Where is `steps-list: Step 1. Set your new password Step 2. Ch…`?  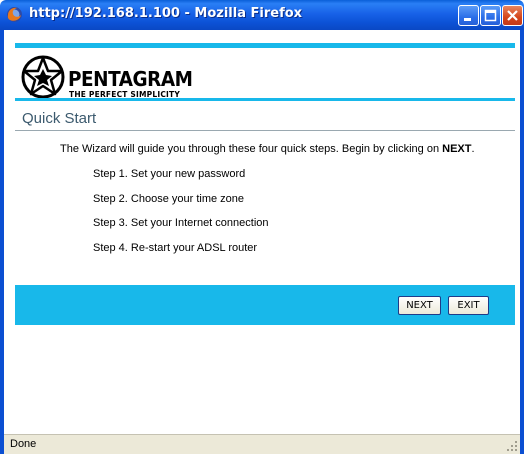
steps-list: Step 1. Set your new password Step 2. Ch… is located at coordinates (181, 217).